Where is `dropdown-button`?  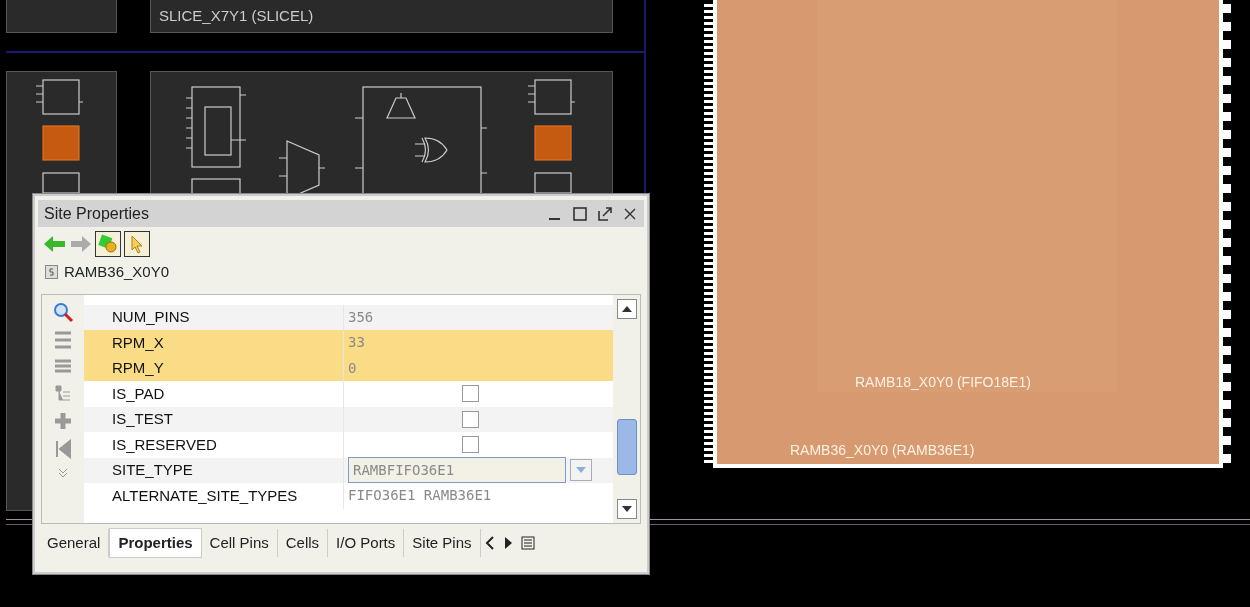
dropdown-button is located at coordinates (581, 470).